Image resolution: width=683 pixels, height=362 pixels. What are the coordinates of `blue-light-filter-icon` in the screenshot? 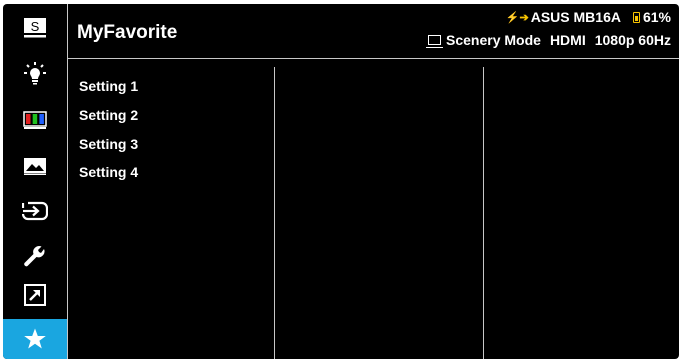 It's located at (35, 74).